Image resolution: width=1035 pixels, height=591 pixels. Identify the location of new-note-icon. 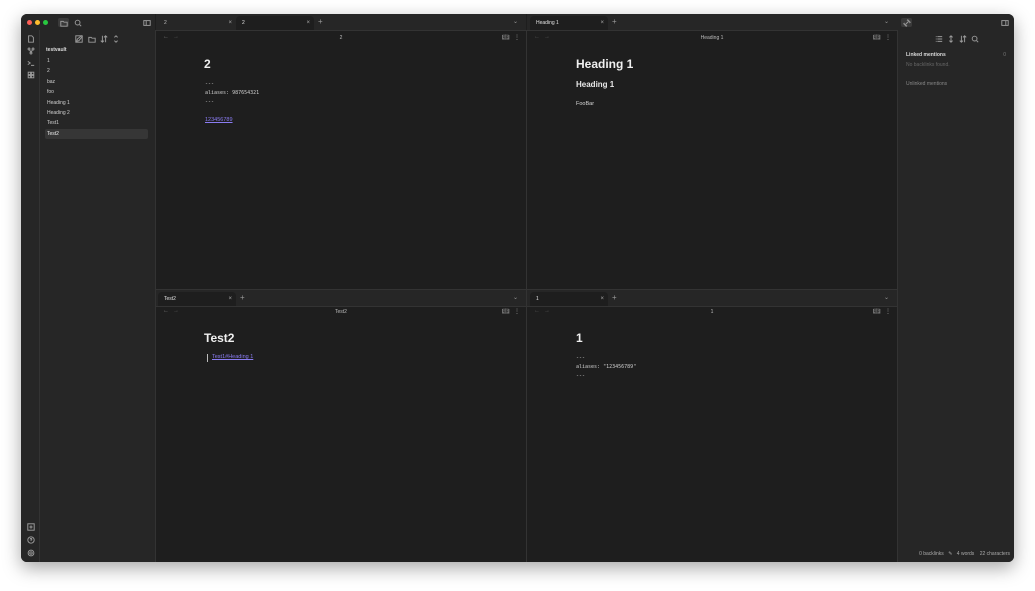
(78, 38).